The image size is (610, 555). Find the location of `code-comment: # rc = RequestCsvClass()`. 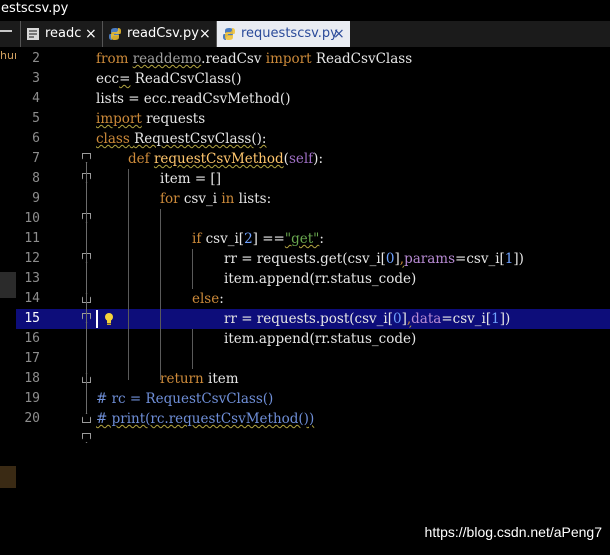

code-comment: # rc = RequestCsvClass() is located at coordinates (185, 399).